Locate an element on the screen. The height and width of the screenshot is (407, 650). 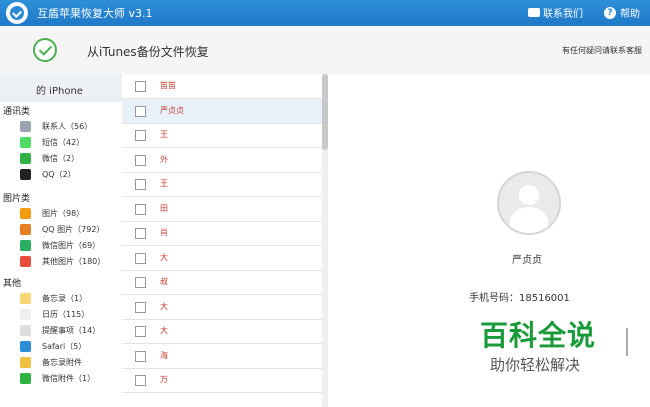
category-header: 通讯类 is located at coordinates (17, 112).